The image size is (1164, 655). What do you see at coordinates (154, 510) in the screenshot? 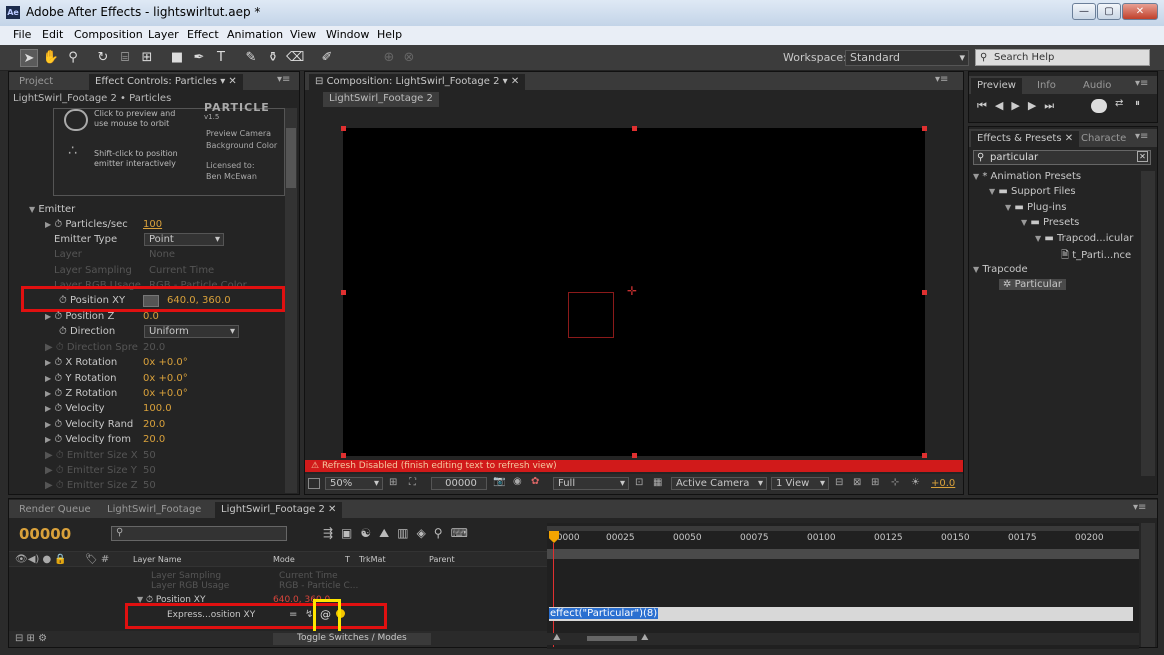
I see `tab-lightswirl-footage: LightSwirl_Footage` at bounding box center [154, 510].